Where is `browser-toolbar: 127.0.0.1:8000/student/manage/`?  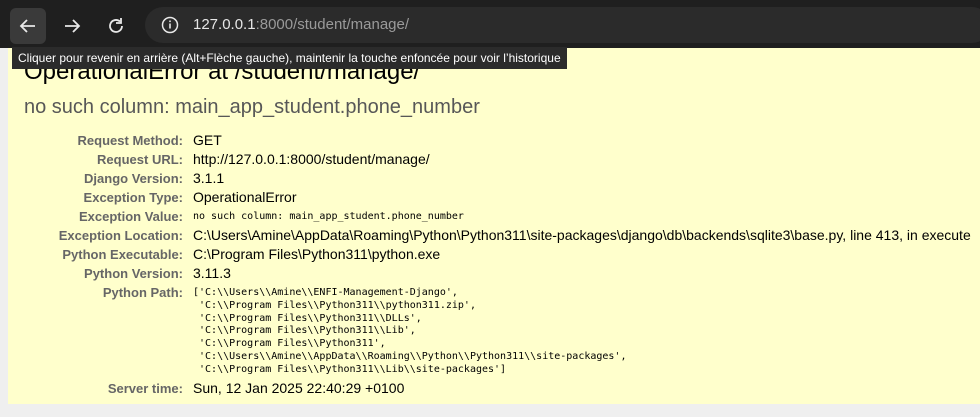 browser-toolbar: 127.0.0.1:8000/student/manage/ is located at coordinates (490, 24).